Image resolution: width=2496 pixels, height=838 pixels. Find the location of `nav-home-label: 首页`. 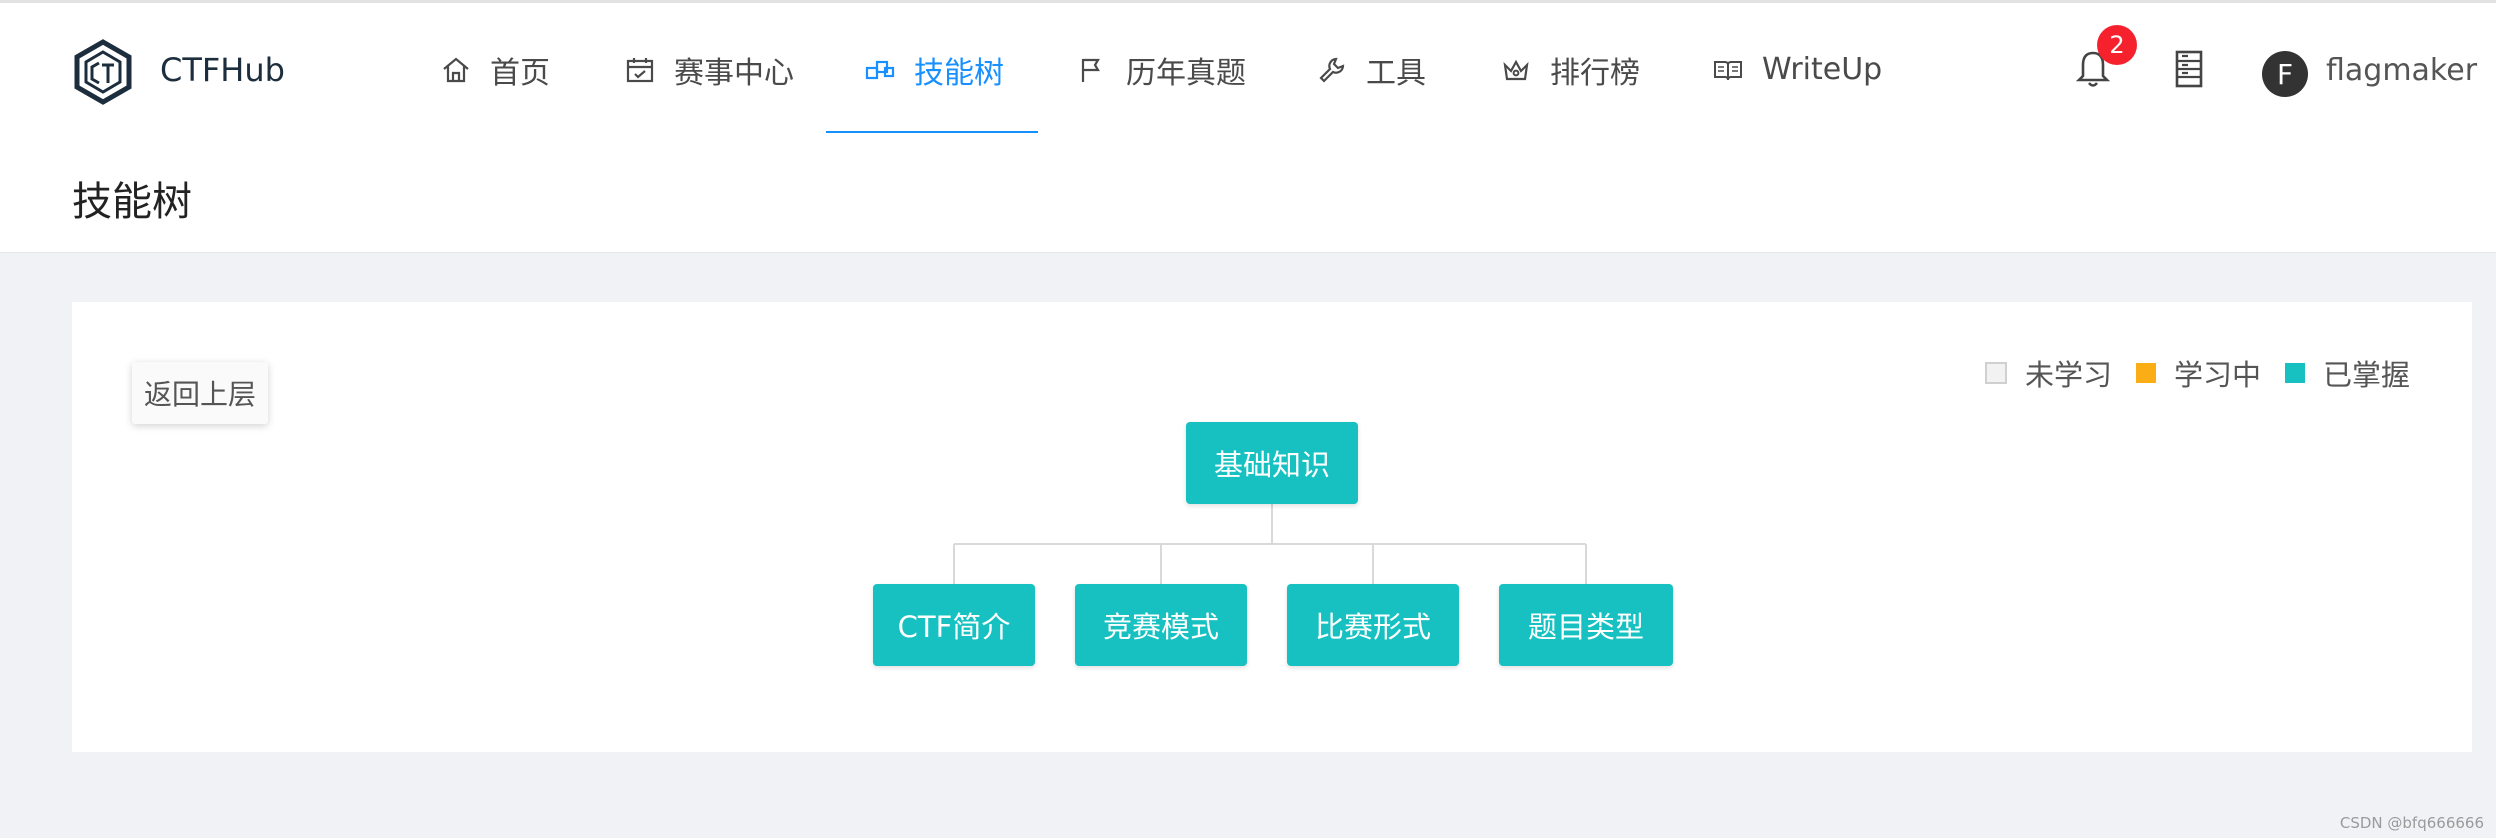

nav-home-label: 首页 is located at coordinates (520, 73).